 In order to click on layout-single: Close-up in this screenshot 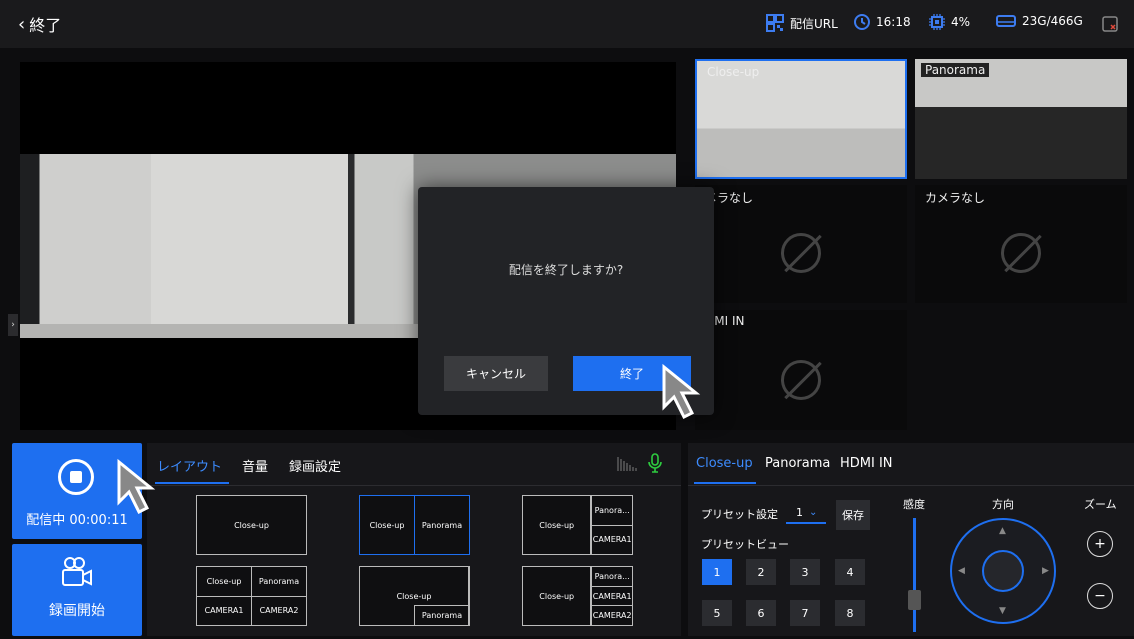, I will do `click(251, 525)`.